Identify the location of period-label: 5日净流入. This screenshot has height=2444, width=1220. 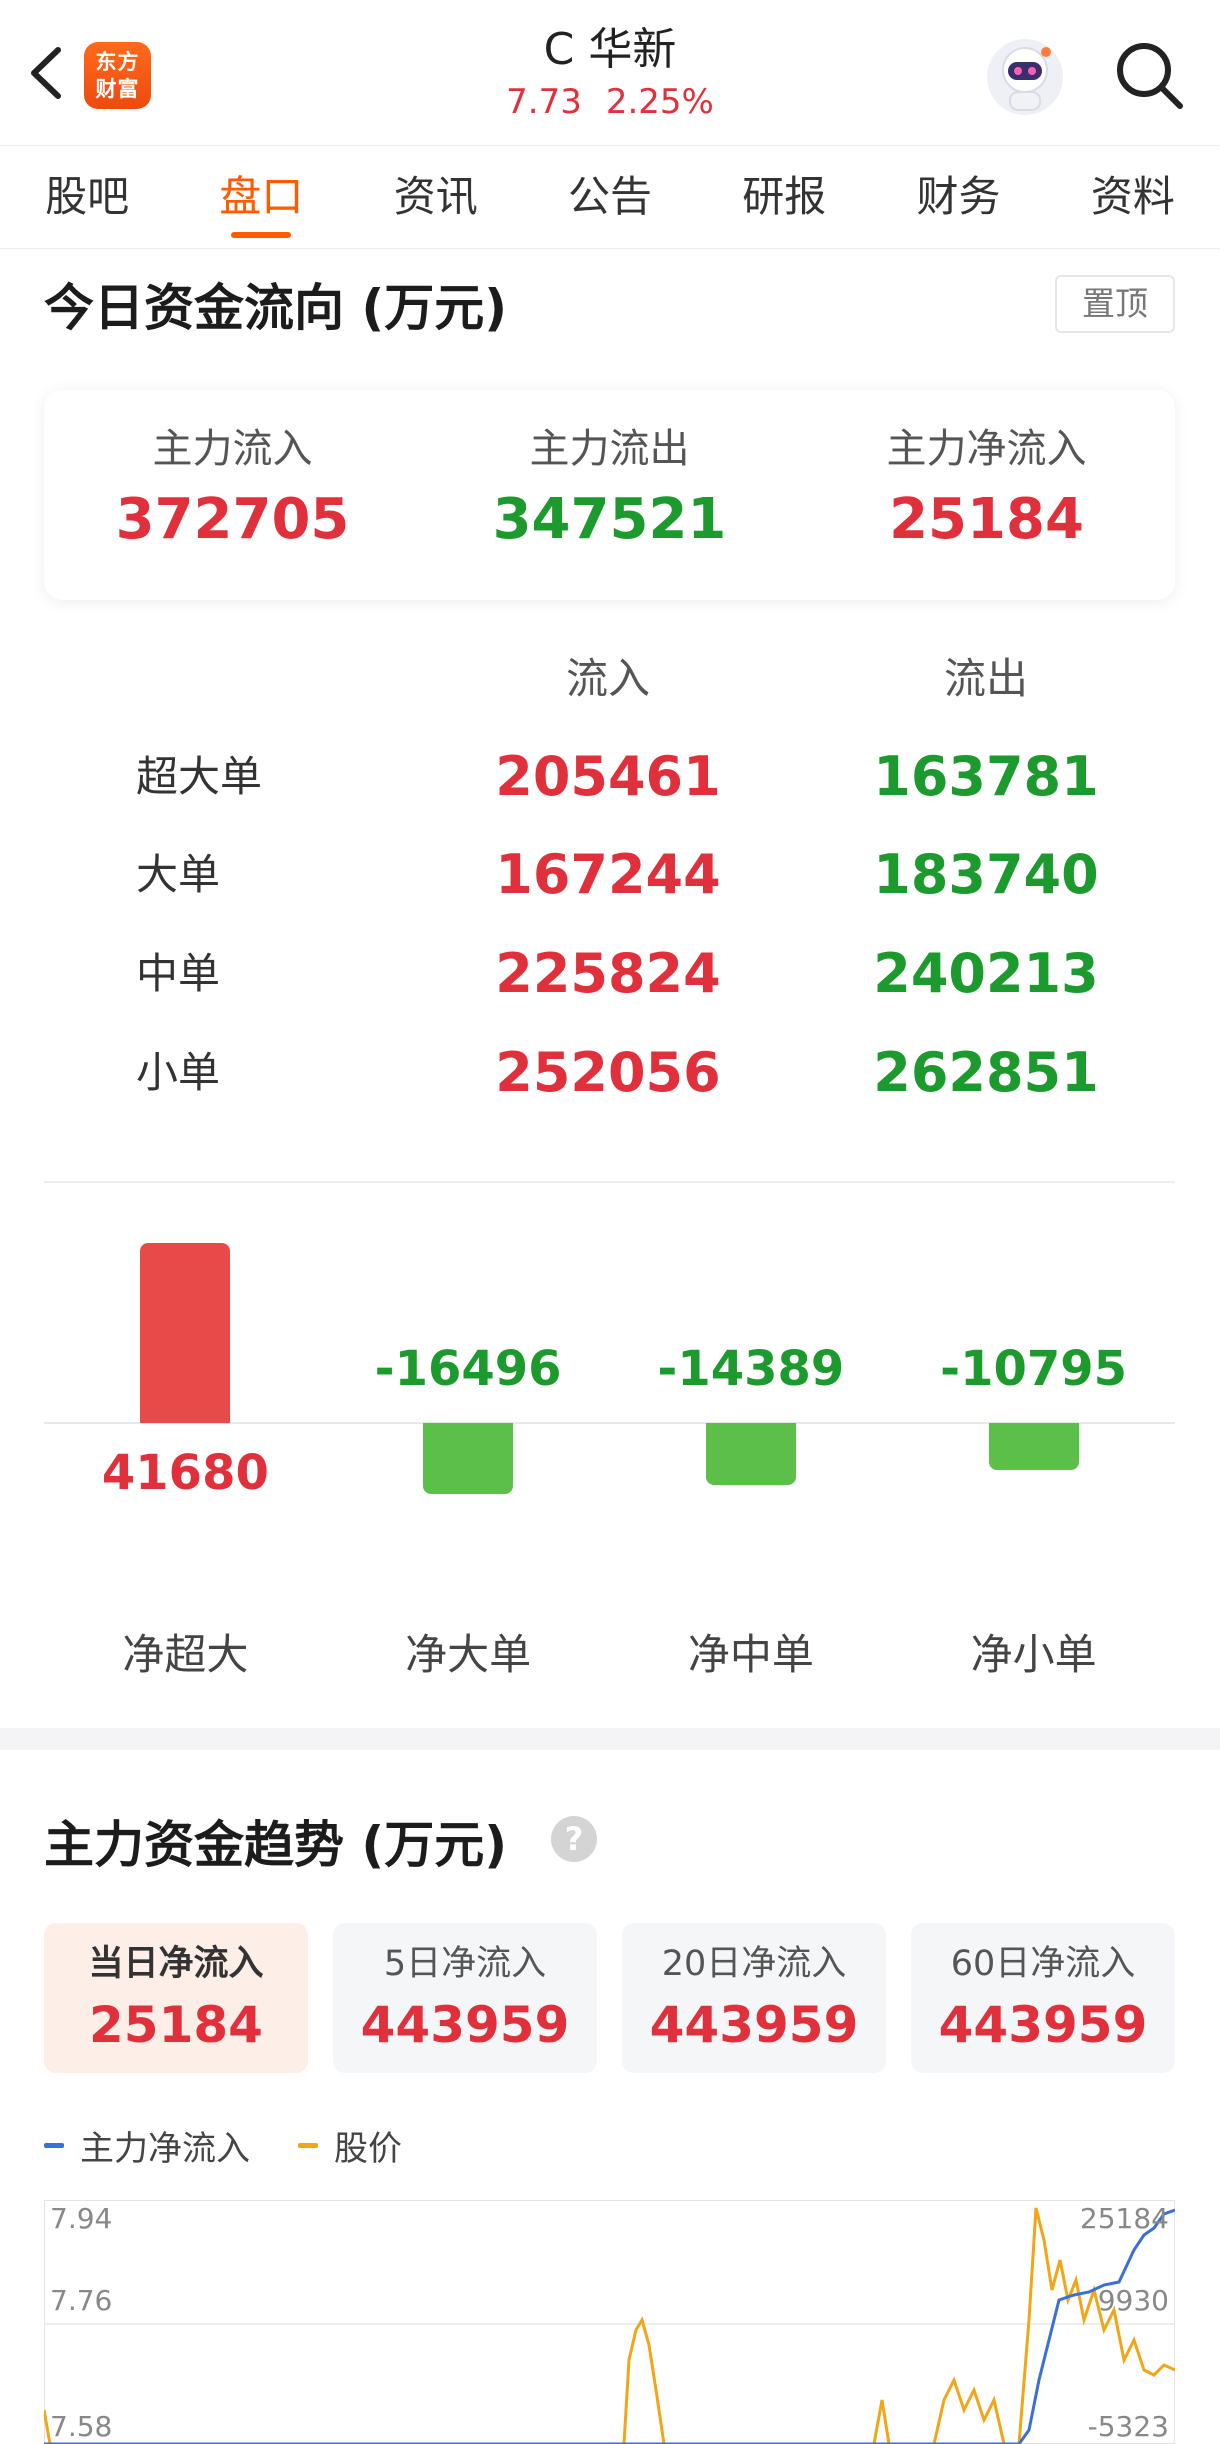
(465, 1964).